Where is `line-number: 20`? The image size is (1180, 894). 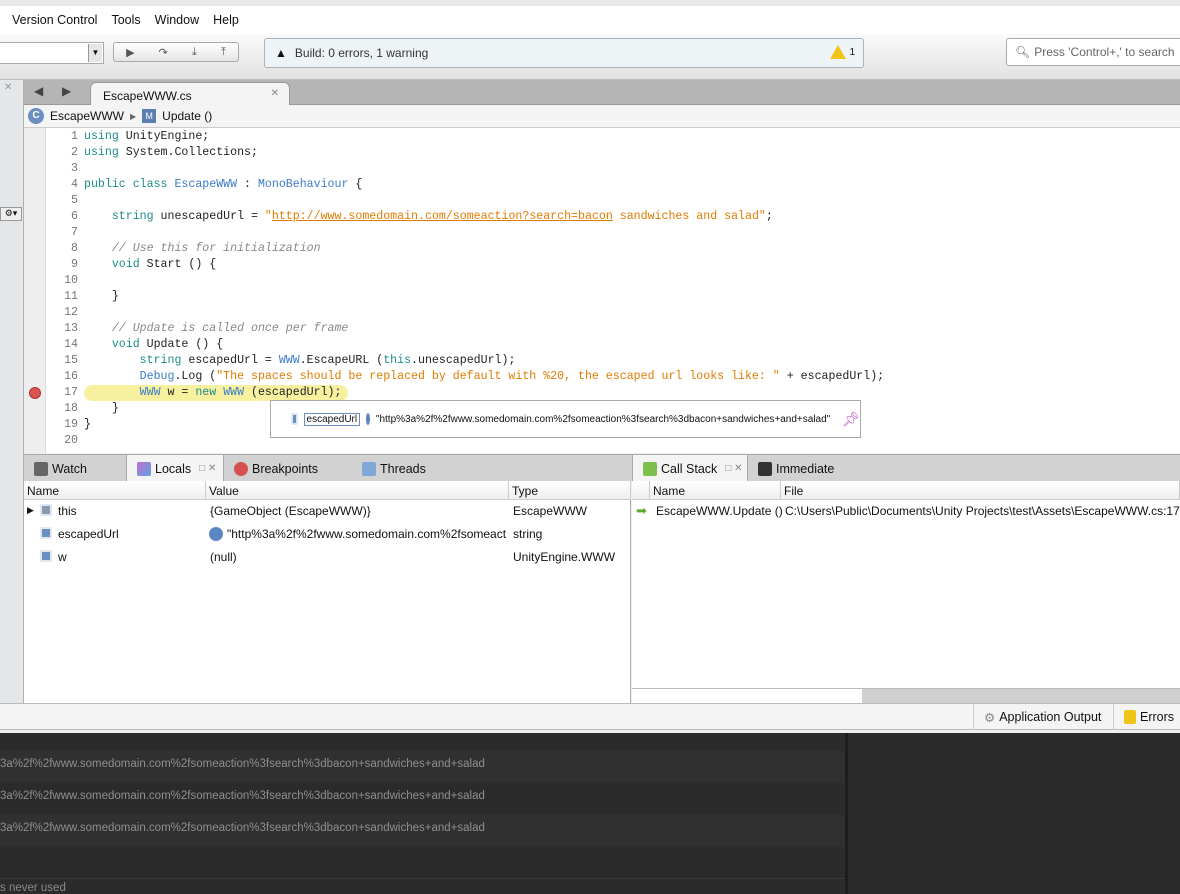
line-number: 20 is located at coordinates (71, 440).